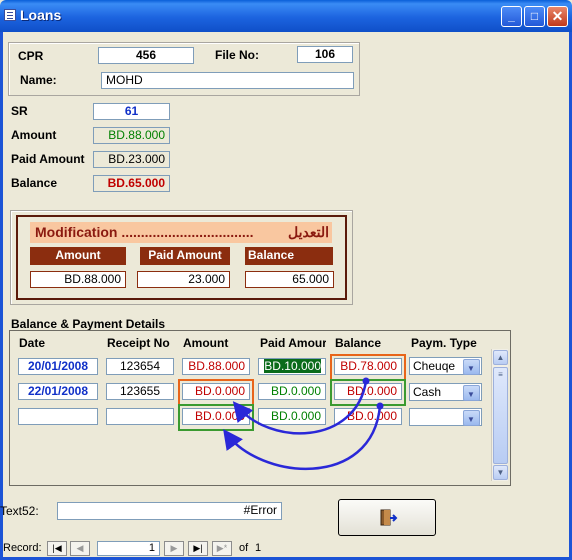 This screenshot has height=560, width=572. What do you see at coordinates (80, 548) in the screenshot?
I see `previous-record-icon: ◀` at bounding box center [80, 548].